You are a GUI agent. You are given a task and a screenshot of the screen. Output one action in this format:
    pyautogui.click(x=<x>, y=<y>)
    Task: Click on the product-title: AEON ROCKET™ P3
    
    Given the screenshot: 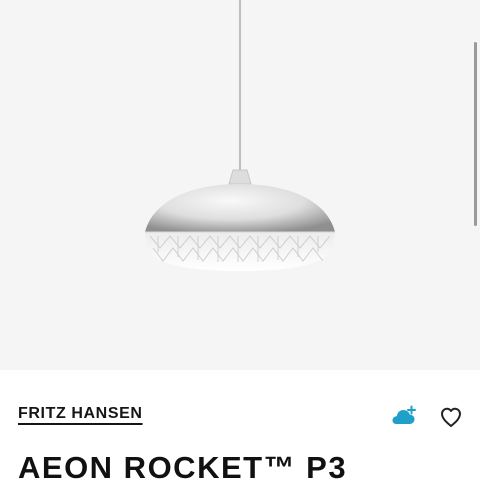 What is the action you would take?
    pyautogui.click(x=183, y=465)
    